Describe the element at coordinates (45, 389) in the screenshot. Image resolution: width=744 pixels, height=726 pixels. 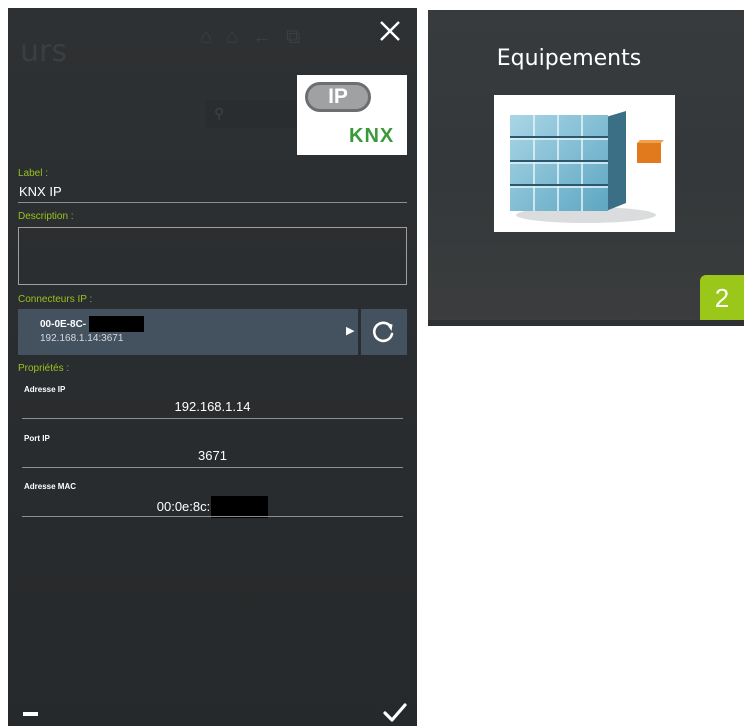
I see `ip-address-label: Adresse IP` at that location.